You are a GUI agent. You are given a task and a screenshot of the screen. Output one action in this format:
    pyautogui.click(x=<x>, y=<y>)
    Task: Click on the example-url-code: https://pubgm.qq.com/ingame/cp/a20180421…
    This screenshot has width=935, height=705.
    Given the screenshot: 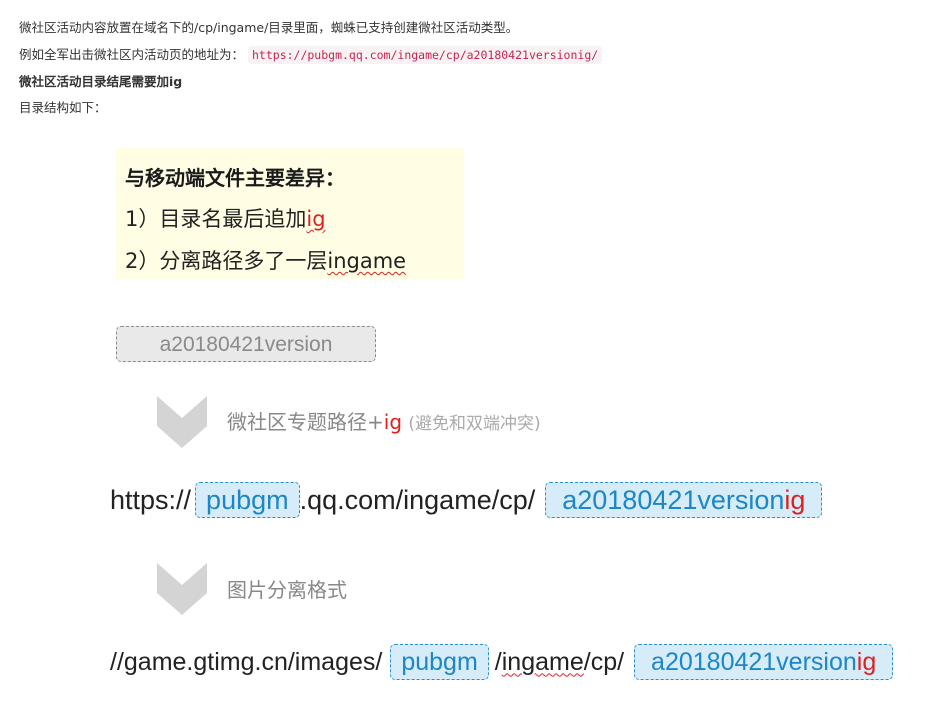 What is the action you would take?
    pyautogui.click(x=425, y=55)
    